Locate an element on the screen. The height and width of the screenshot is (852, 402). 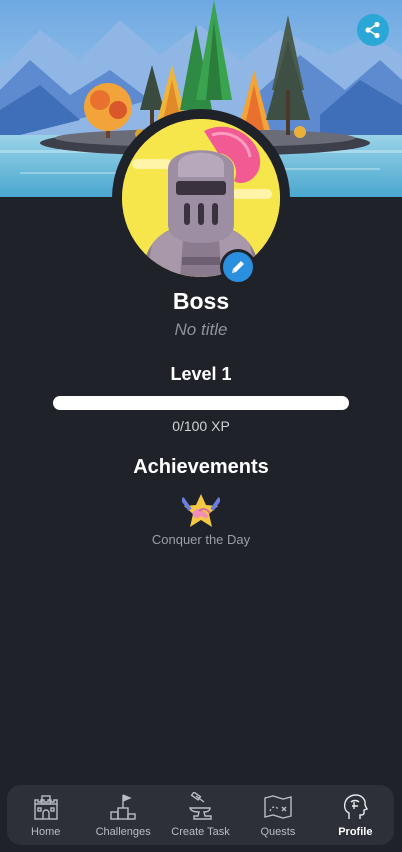
nav-item-create-task: Create Task is located at coordinates (200, 815).